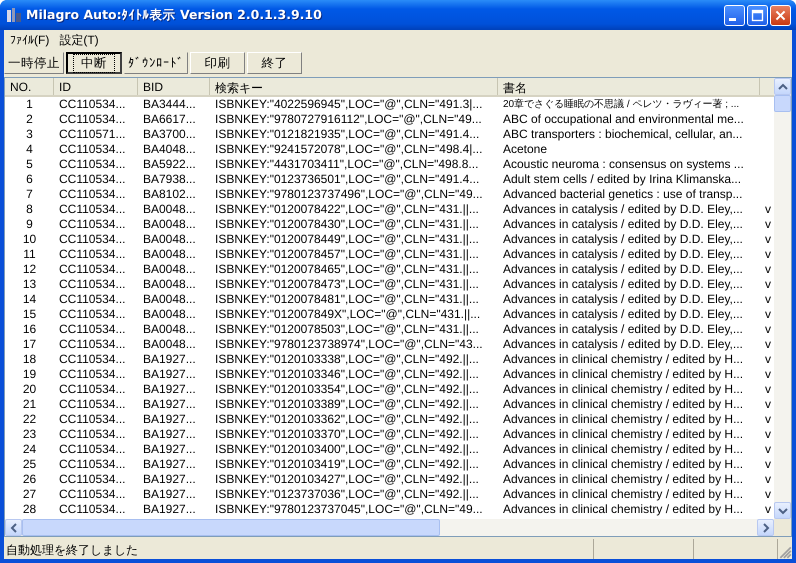 This screenshot has width=796, height=563. What do you see at coordinates (80, 39) in the screenshot?
I see `menu-item: 設定(T)` at bounding box center [80, 39].